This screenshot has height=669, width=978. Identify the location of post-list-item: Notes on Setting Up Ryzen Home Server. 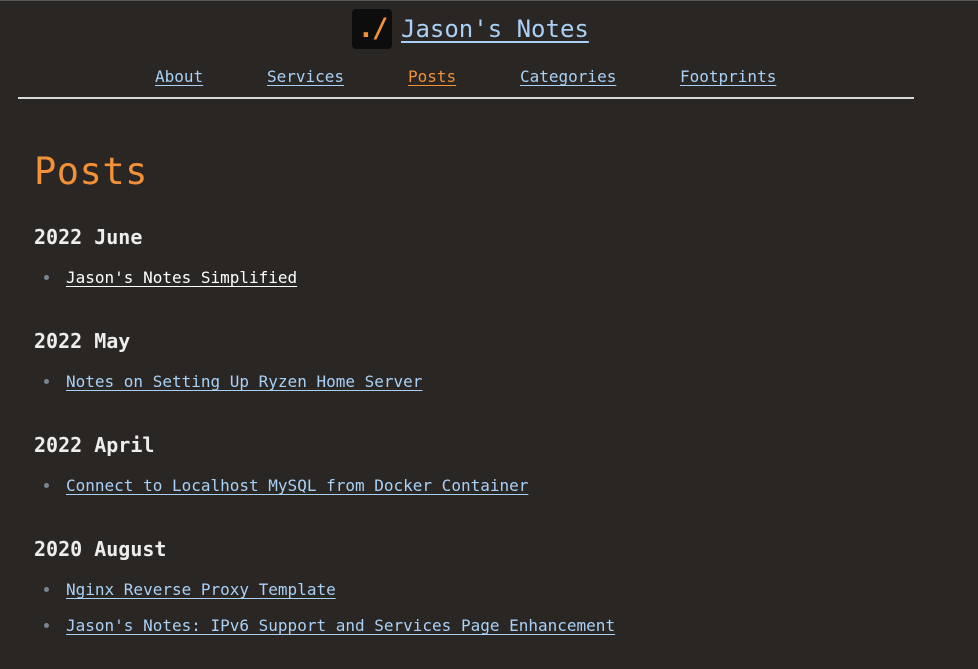
(484, 388).